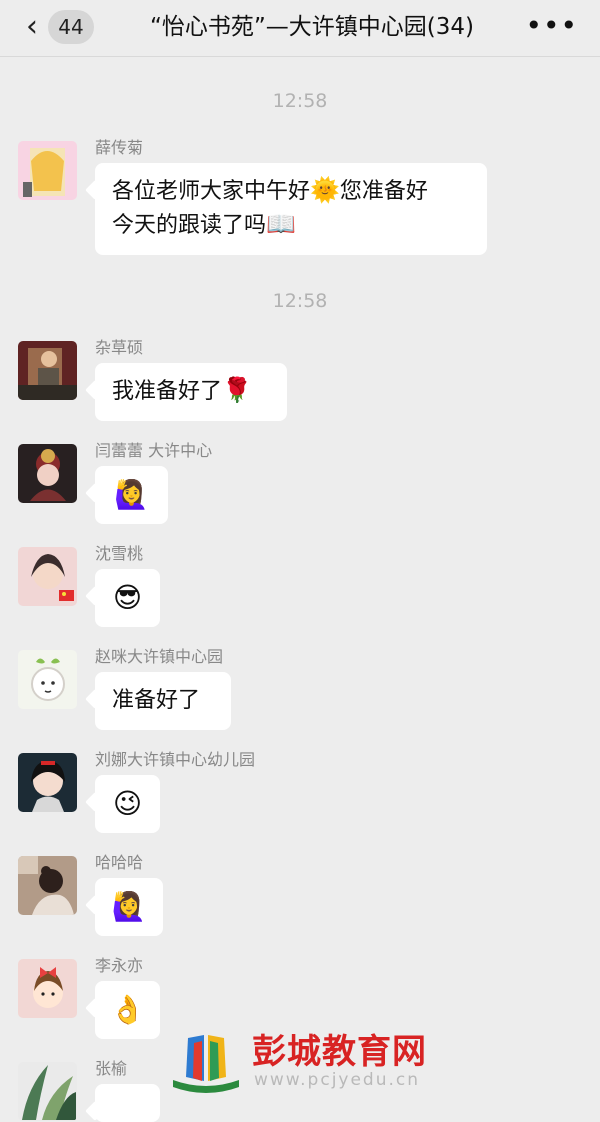  I want to click on message-bubble: 准备好了, so click(163, 701).